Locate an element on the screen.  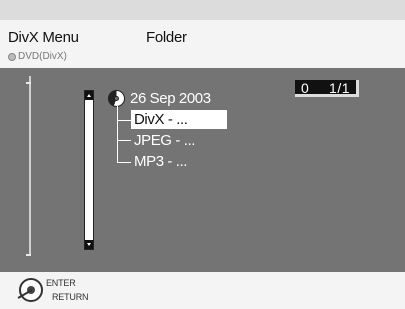
remote-control-icon is located at coordinates (31, 290).